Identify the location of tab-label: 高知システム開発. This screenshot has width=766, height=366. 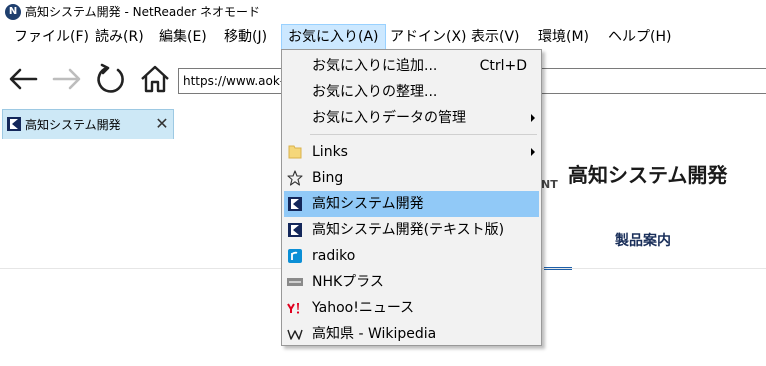
(73, 125).